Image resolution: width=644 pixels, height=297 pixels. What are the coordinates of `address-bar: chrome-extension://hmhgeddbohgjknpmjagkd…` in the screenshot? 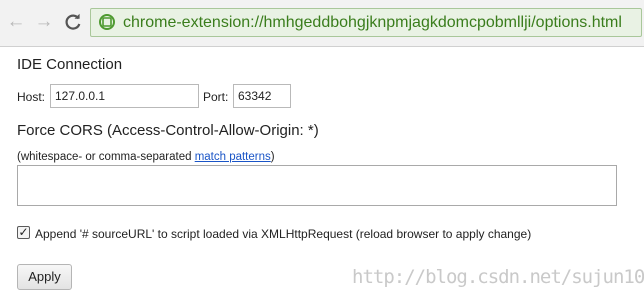 It's located at (366, 22).